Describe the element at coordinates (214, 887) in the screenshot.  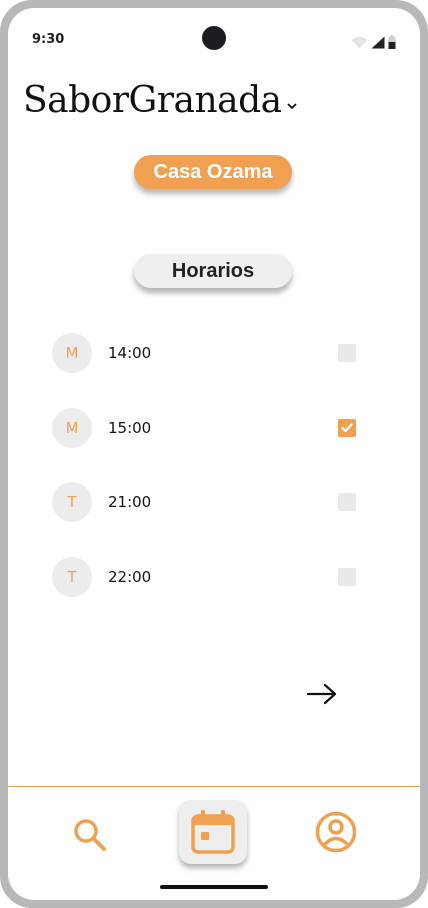
I see `home-indicator` at that location.